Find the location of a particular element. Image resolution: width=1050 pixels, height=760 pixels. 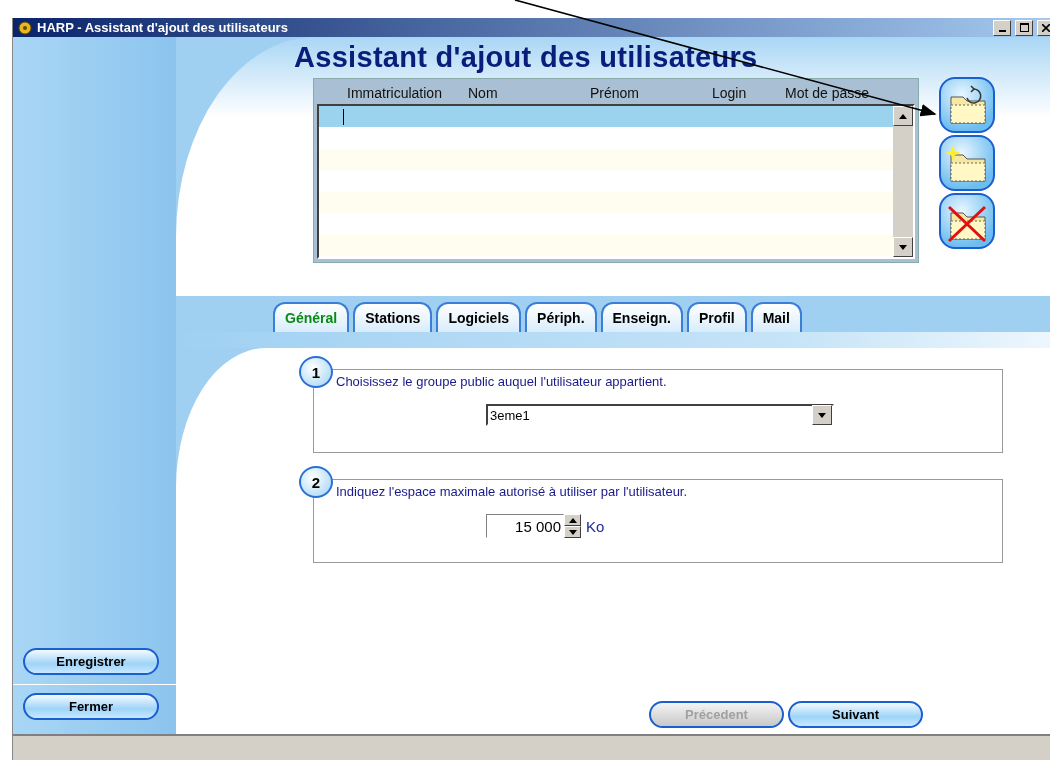

step-number: 2 is located at coordinates (316, 482).